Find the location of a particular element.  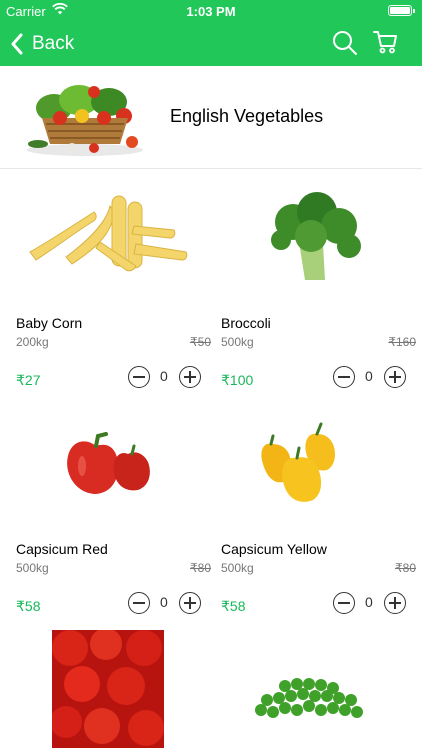

product-mrp: ₹160 is located at coordinates (402, 342).